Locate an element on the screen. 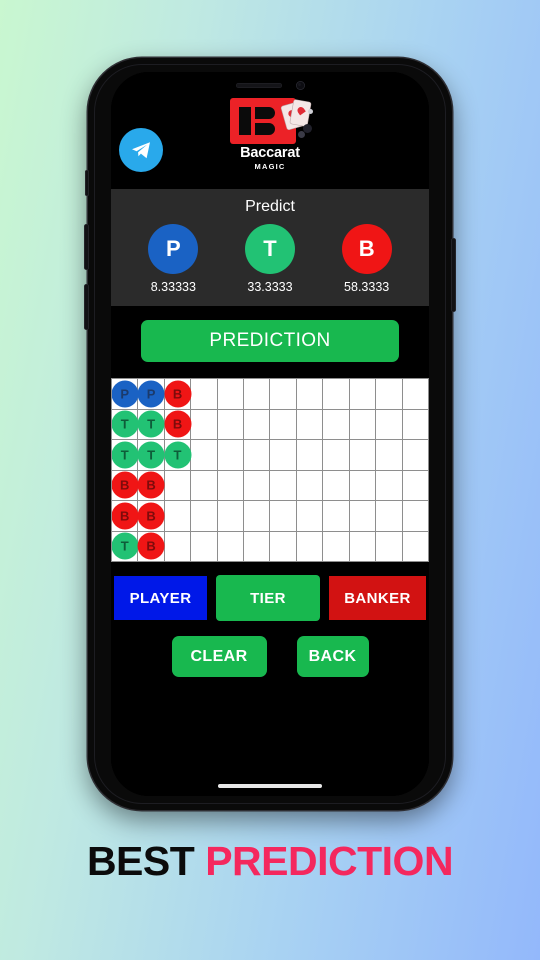 The image size is (540, 960). banker-button: BANKER is located at coordinates (377, 598).